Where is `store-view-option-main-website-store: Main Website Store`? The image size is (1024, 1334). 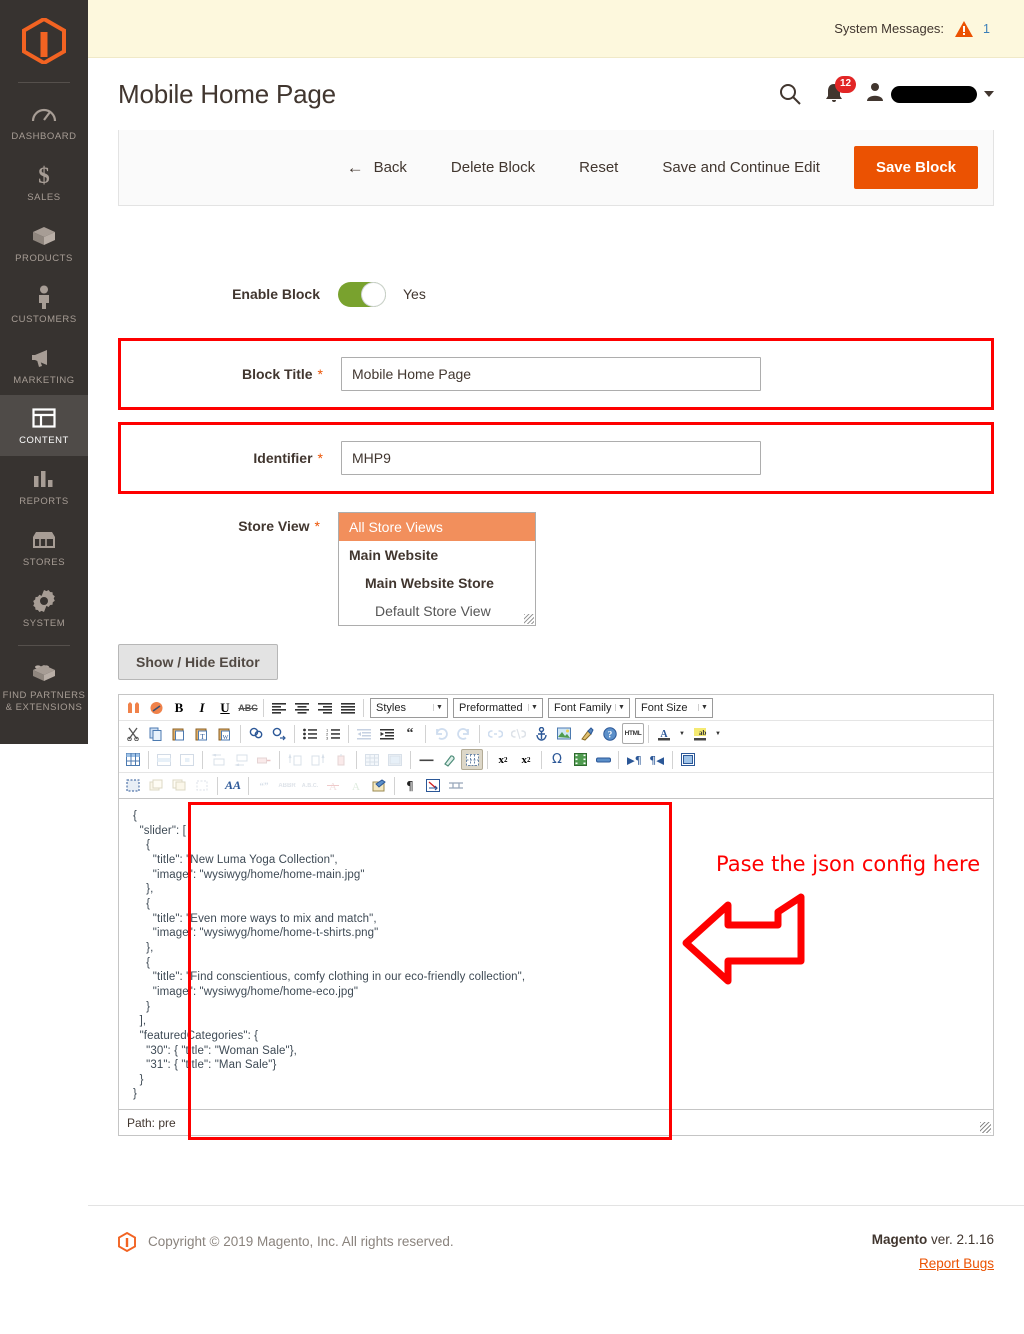 store-view-option-main-website-store: Main Website Store is located at coordinates (437, 583).